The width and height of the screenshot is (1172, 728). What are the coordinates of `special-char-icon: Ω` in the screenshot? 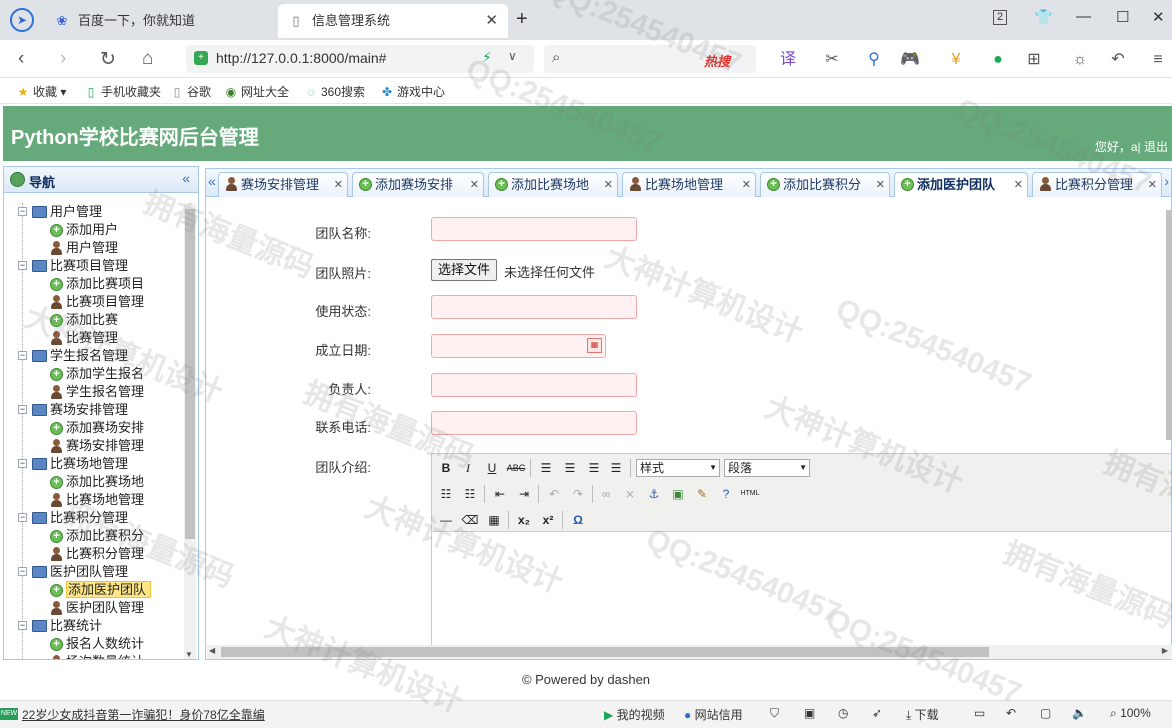 It's located at (578, 520).